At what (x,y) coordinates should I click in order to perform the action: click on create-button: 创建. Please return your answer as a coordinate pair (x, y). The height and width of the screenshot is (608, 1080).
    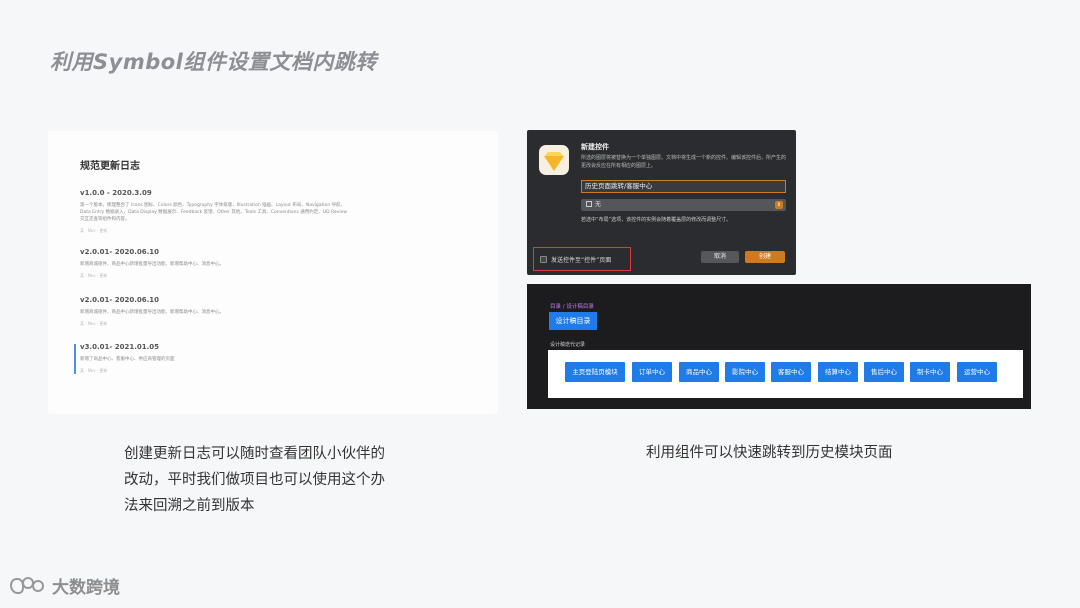
    Looking at the image, I should click on (765, 257).